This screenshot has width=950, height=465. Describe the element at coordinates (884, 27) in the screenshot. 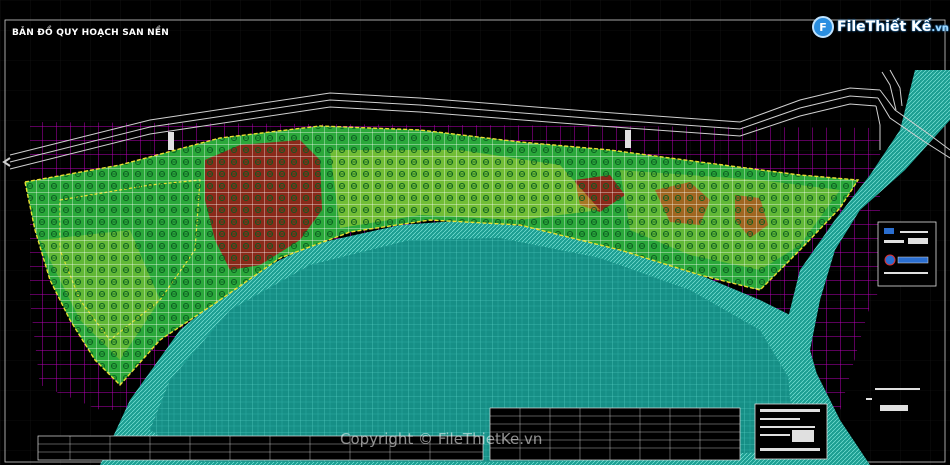

I see `logo-main-text: FileThiết Kế` at that location.